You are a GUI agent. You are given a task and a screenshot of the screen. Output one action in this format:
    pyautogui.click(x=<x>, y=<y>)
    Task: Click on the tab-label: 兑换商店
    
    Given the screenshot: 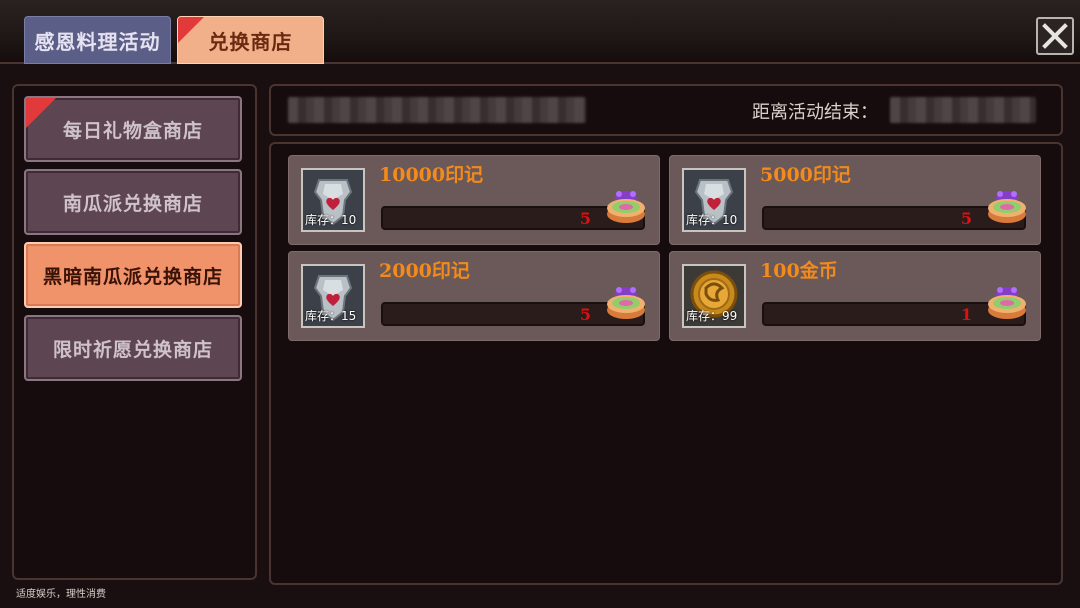 What is the action you would take?
    pyautogui.click(x=250, y=41)
    